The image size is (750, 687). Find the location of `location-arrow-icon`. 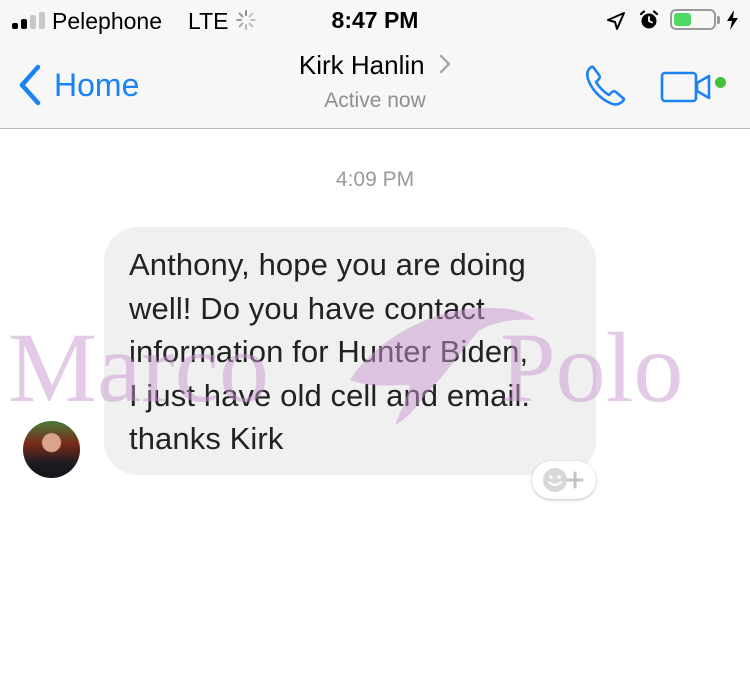

location-arrow-icon is located at coordinates (616, 21).